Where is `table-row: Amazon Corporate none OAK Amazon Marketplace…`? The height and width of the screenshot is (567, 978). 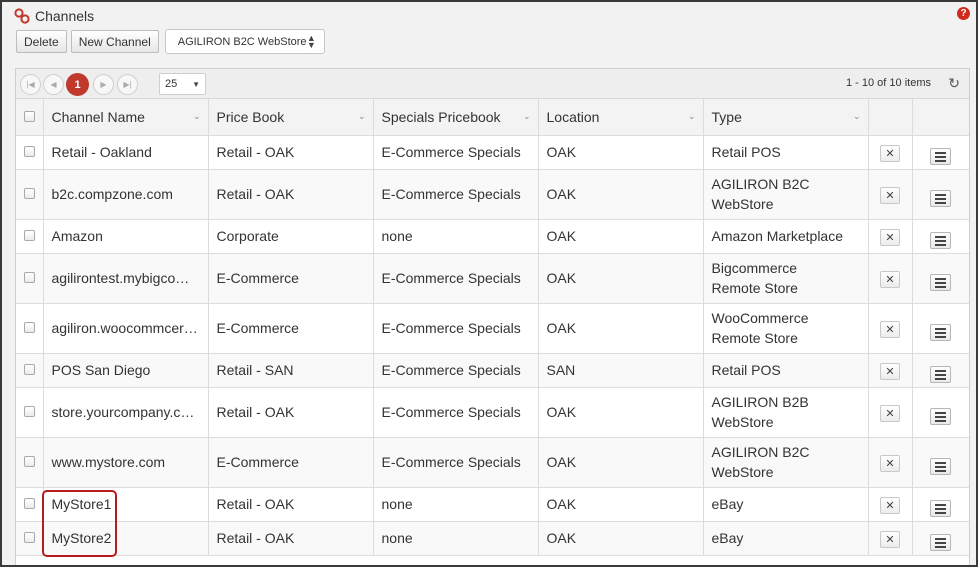 table-row: Amazon Corporate none OAK Amazon Marketplace… is located at coordinates (492, 236).